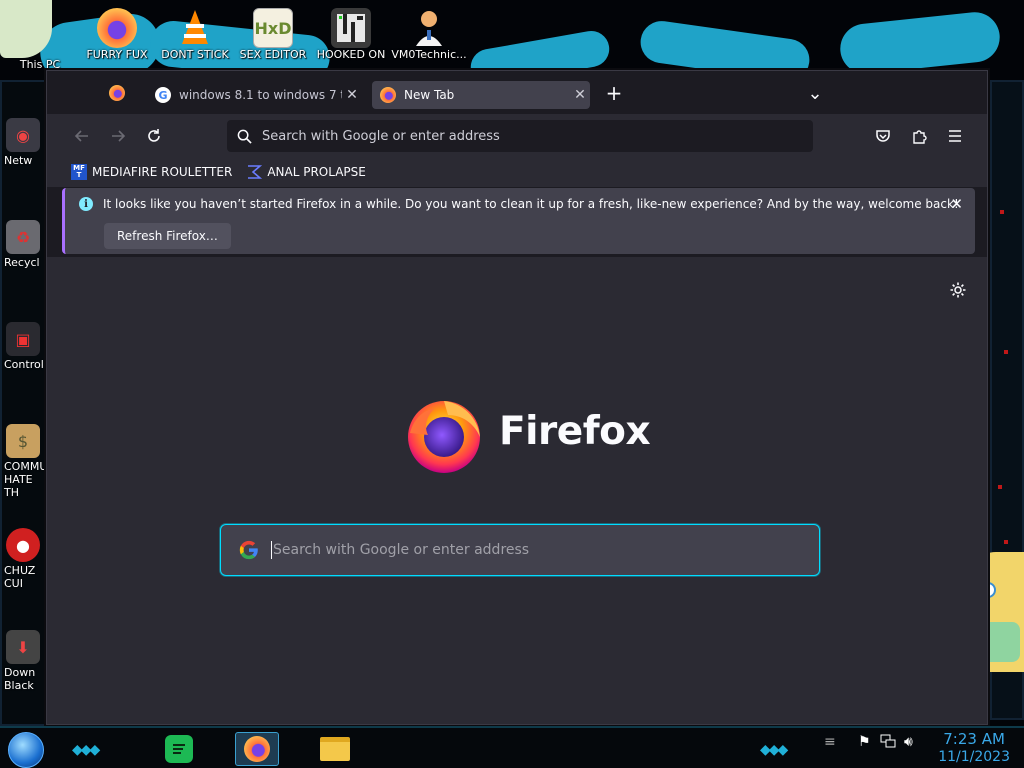 This screenshot has height=768, width=1024. I want to click on hex-editor-icon: HxD, so click(273, 28).